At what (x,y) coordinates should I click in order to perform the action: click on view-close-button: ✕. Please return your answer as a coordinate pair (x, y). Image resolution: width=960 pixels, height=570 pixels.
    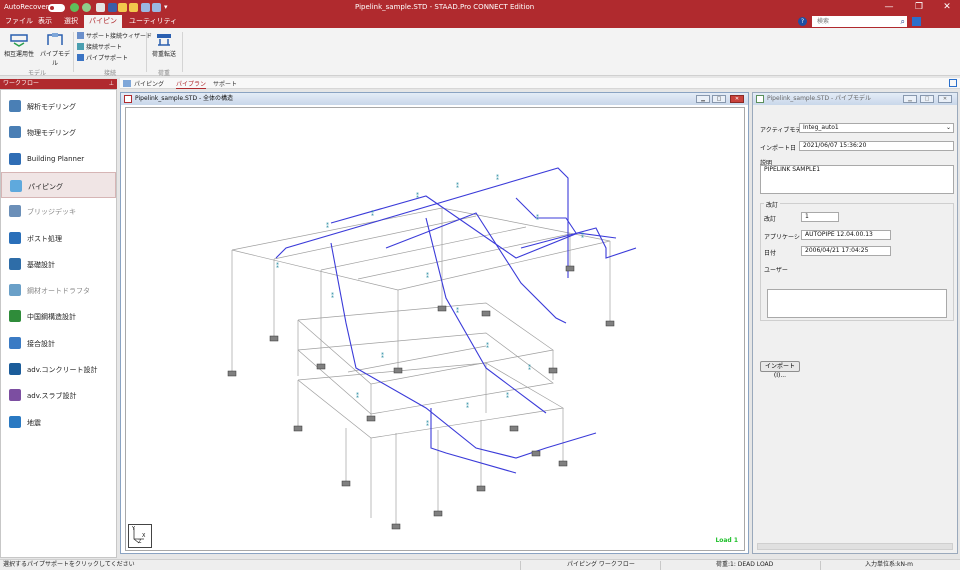
    Looking at the image, I should click on (737, 99).